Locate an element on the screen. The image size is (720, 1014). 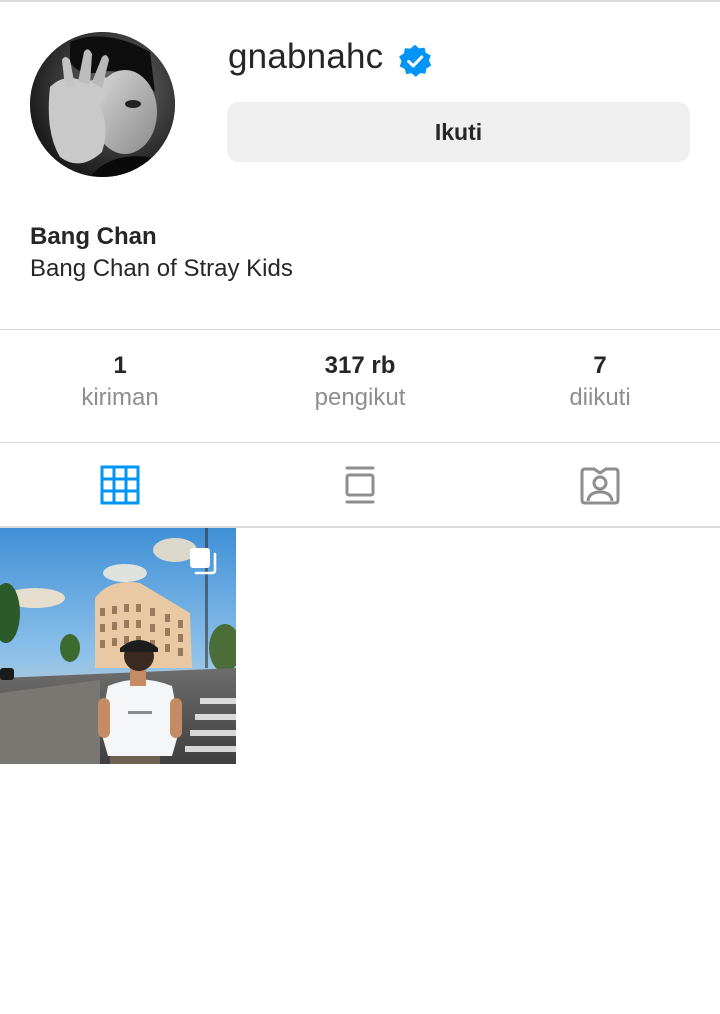
stat-posts: 1 kiriman is located at coordinates (120, 386).